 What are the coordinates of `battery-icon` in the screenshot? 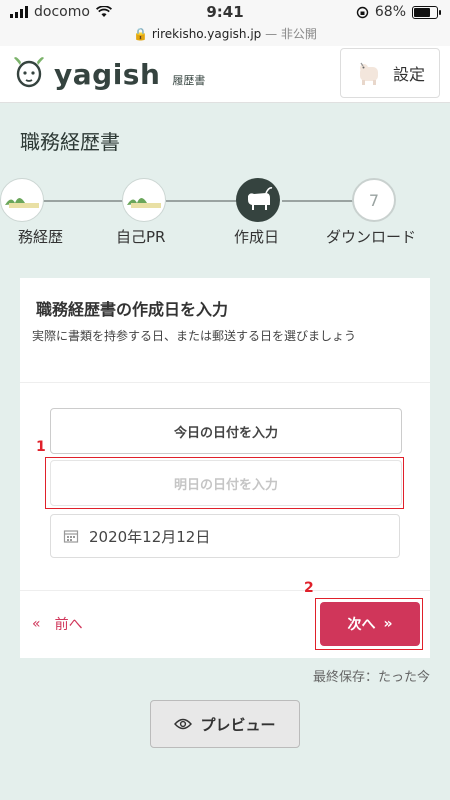 It's located at (426, 12).